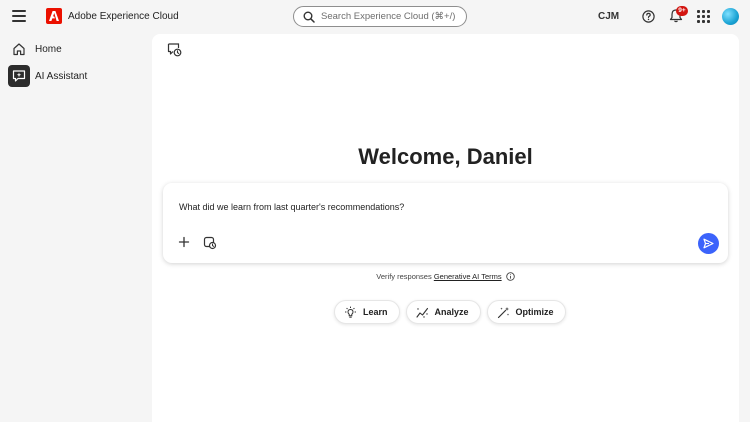 The image size is (750, 422). What do you see at coordinates (404, 276) in the screenshot?
I see `verify-text: Verify responses` at bounding box center [404, 276].